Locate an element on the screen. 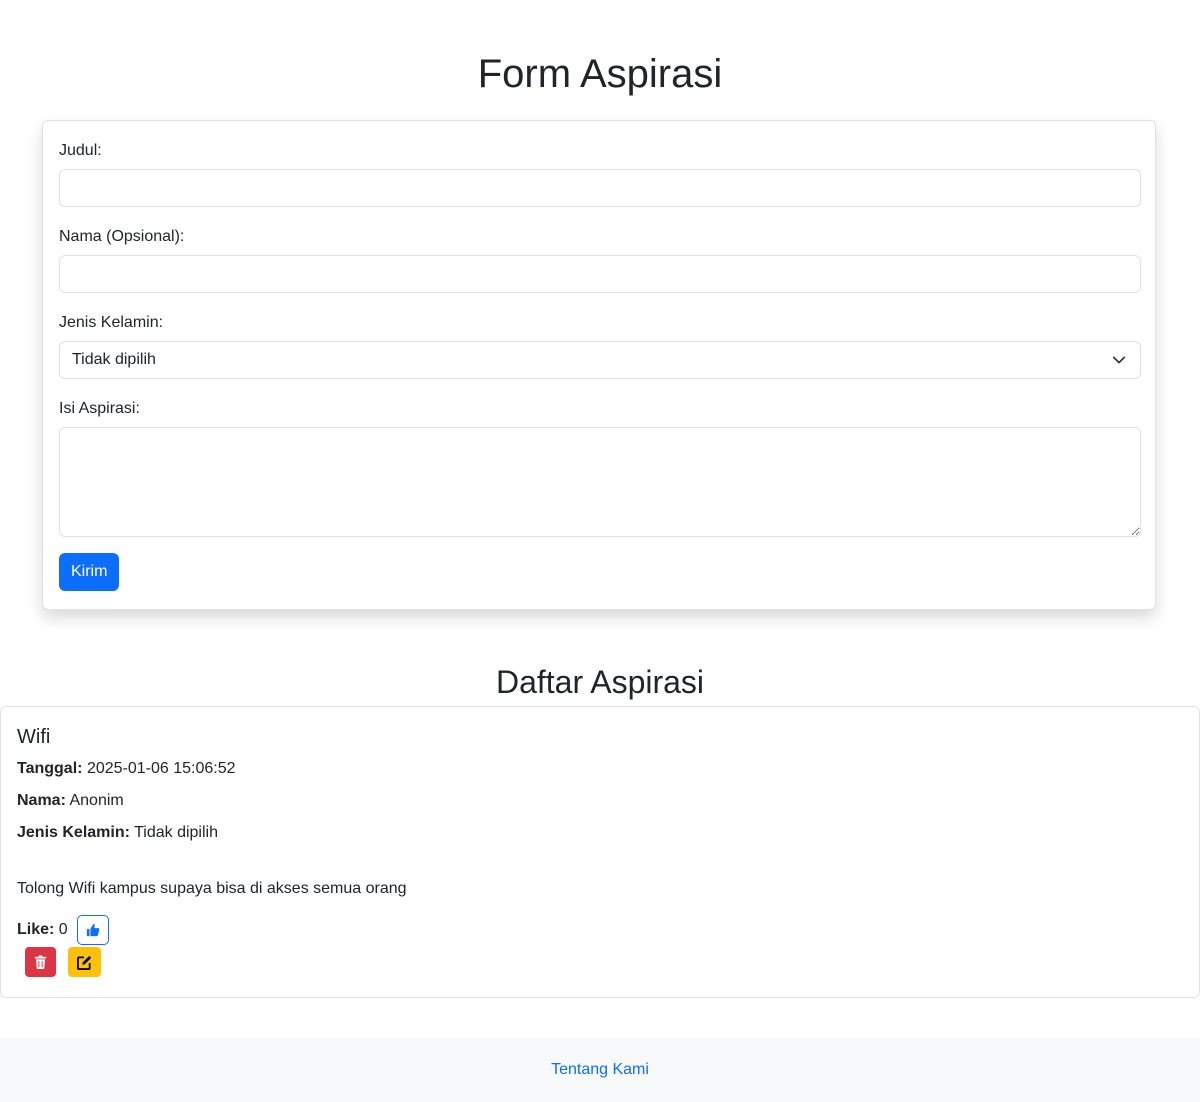 Image resolution: width=1200 pixels, height=1102 pixels. jenis-kelamin-row: Jenis Kelamin: Tidak dipilih is located at coordinates (117, 833).